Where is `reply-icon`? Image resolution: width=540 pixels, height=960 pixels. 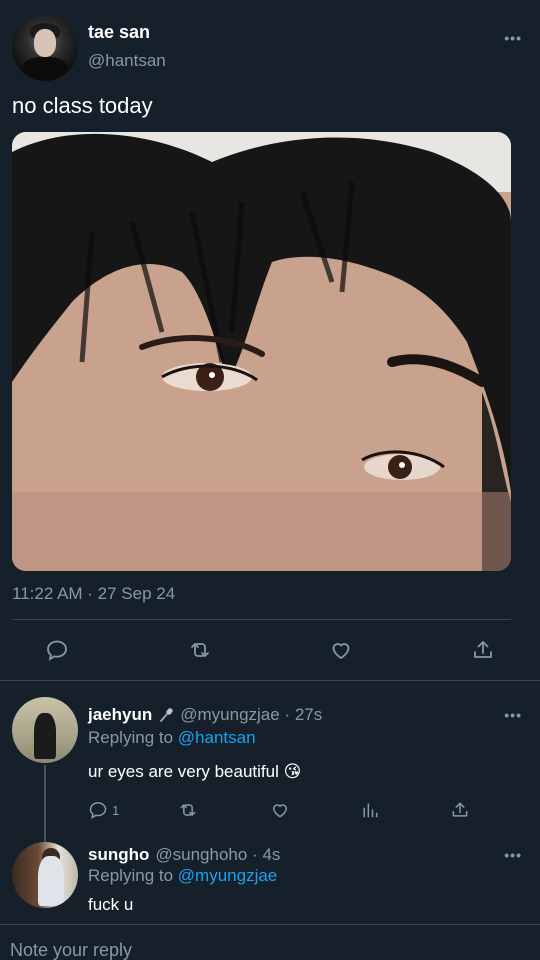
reply-icon is located at coordinates (57, 650).